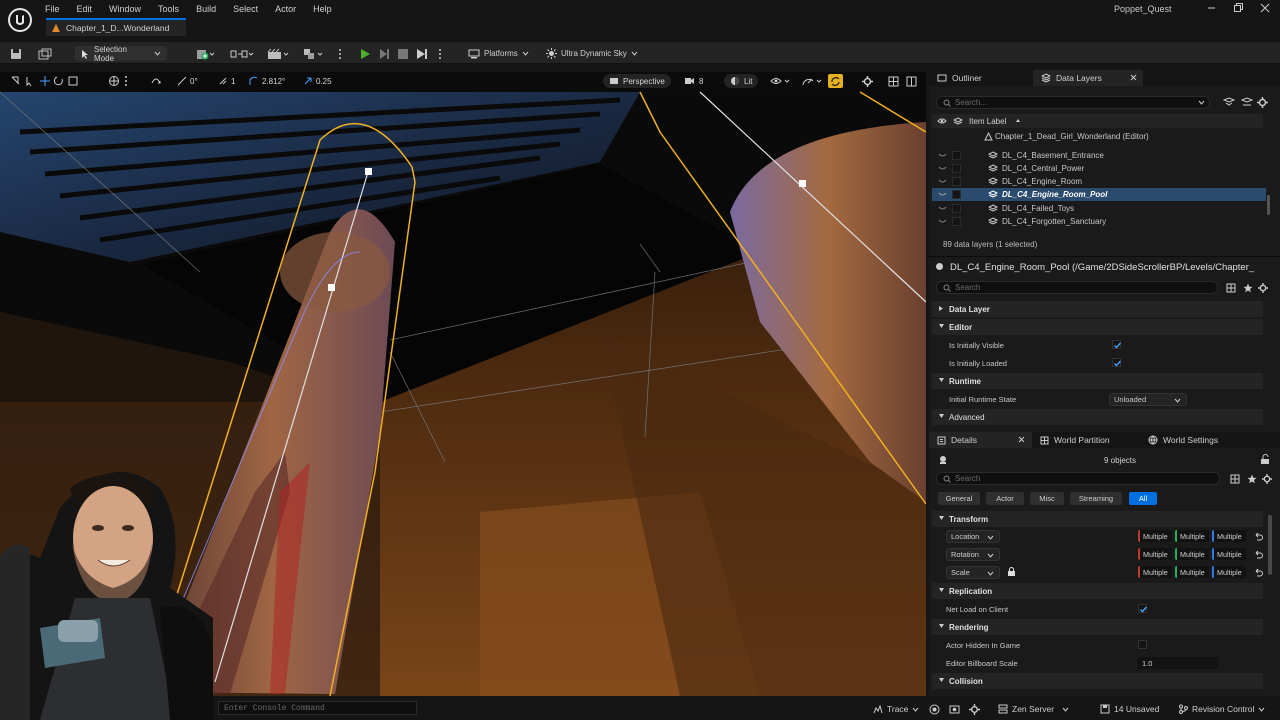 This screenshot has width=1280, height=720. I want to click on reset-location-icon, so click(1258, 536).